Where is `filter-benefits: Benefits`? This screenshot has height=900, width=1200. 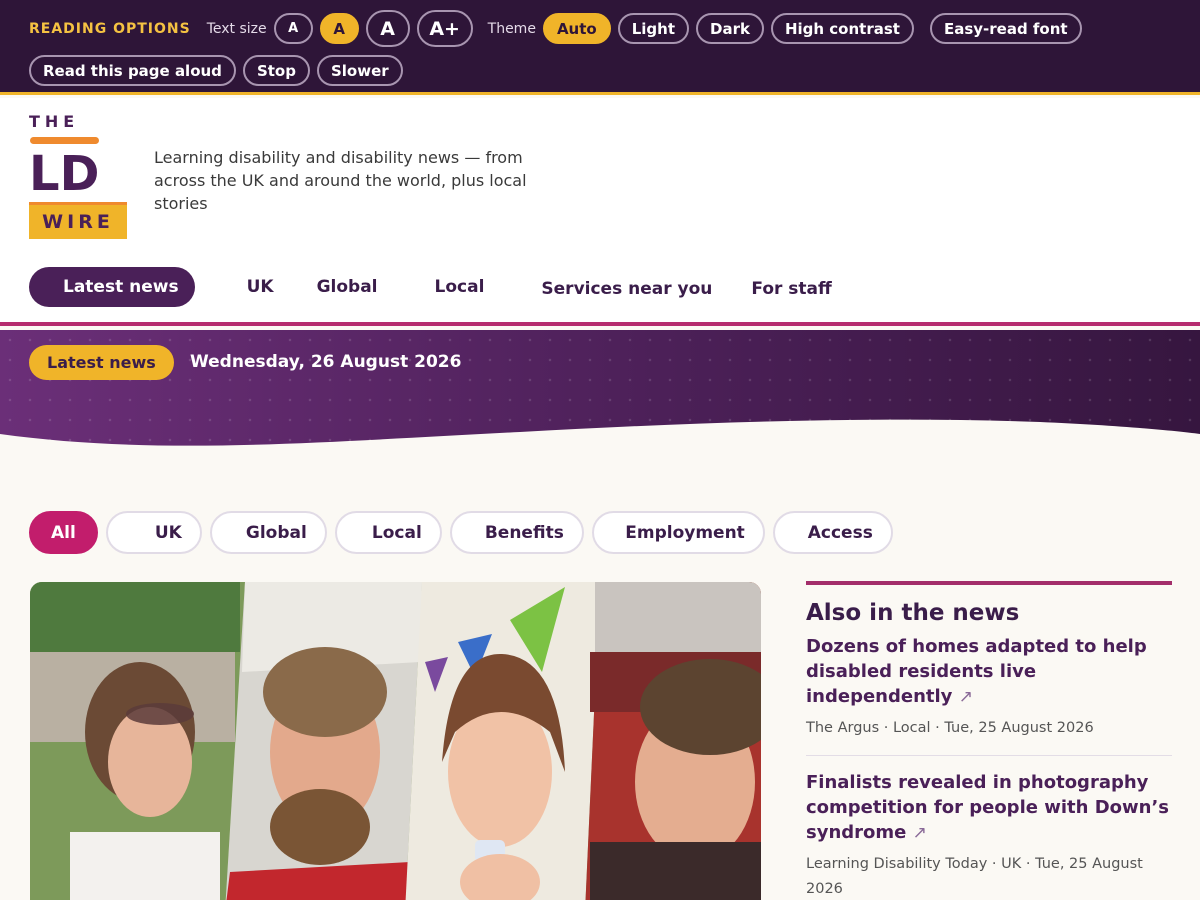 filter-benefits: Benefits is located at coordinates (516, 532).